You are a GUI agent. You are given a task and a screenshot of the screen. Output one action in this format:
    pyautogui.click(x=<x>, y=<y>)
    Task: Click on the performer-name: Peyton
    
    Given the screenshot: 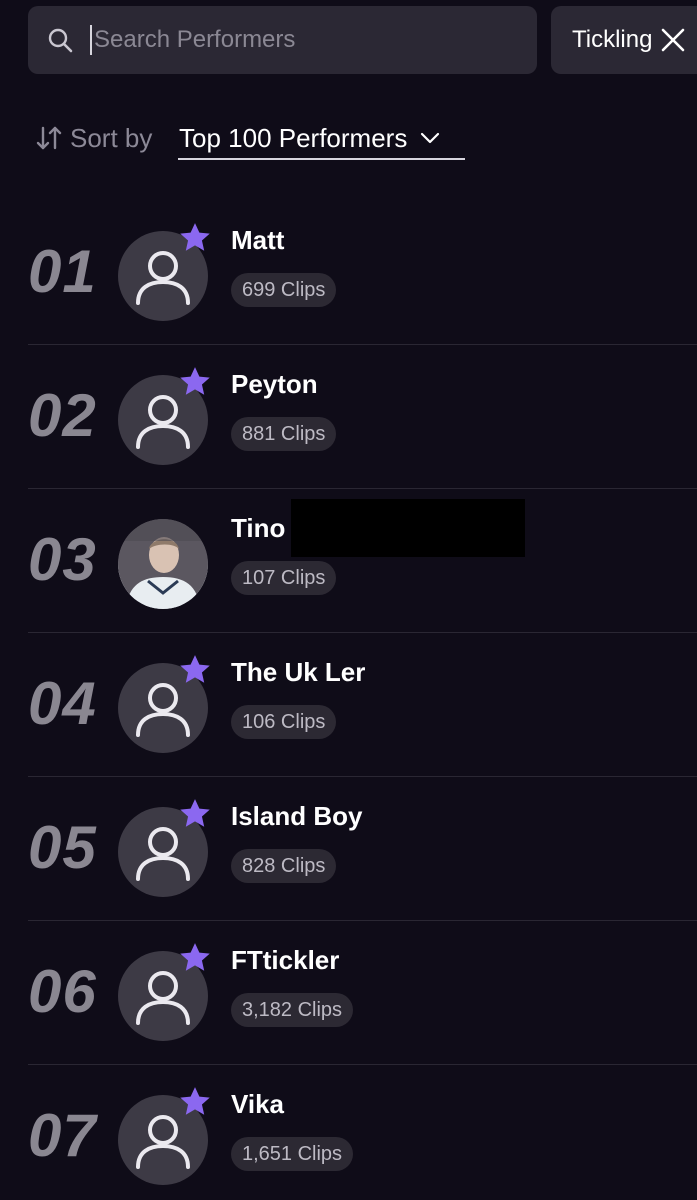 What is the action you would take?
    pyautogui.click(x=274, y=384)
    